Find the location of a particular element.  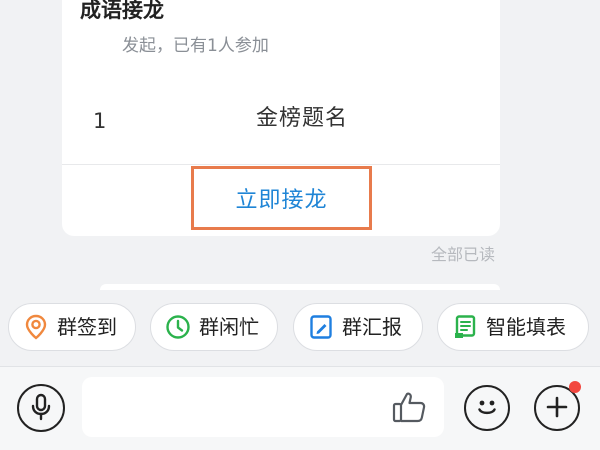

chip-label: 群汇报 is located at coordinates (372, 327).